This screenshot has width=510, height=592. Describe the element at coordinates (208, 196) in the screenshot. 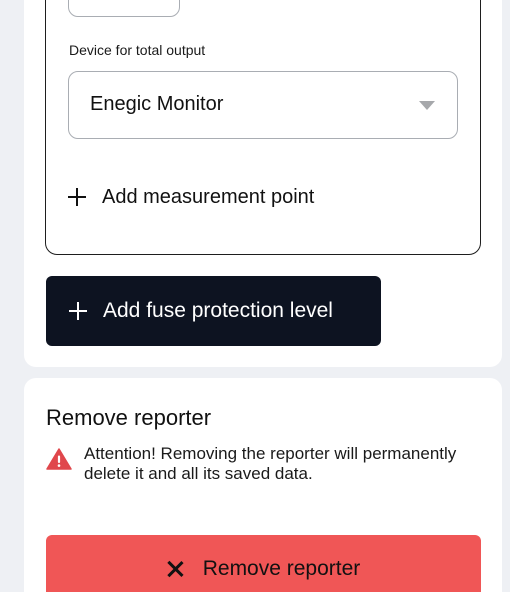

I see `add-measurement-point-label: Add measurement point` at that location.